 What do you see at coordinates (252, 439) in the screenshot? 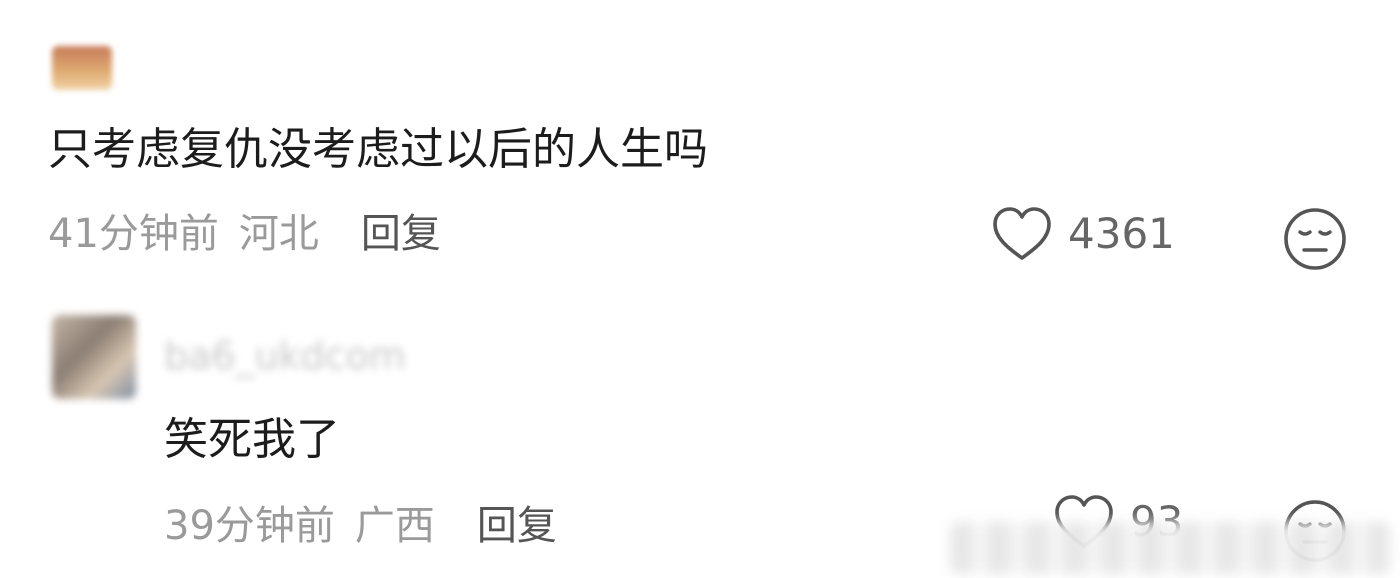
I see `comment-text: 笑死我了` at bounding box center [252, 439].